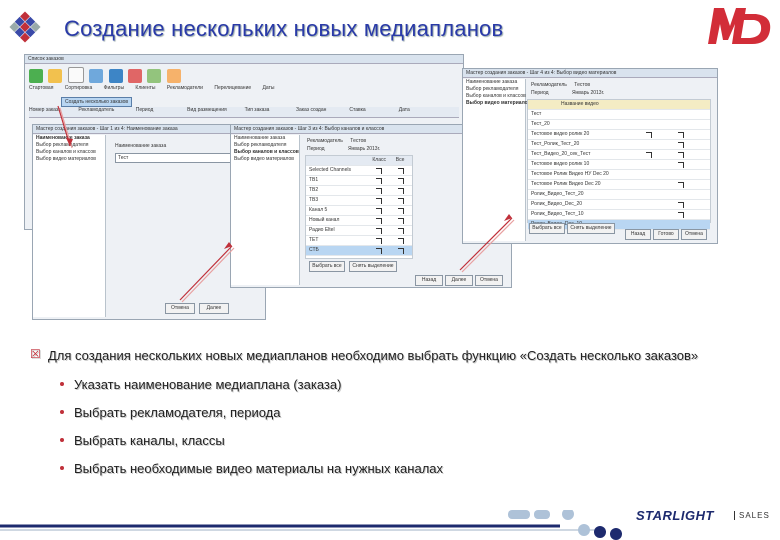 The image size is (780, 540). I want to click on diamond-icon, so click(96, 76).